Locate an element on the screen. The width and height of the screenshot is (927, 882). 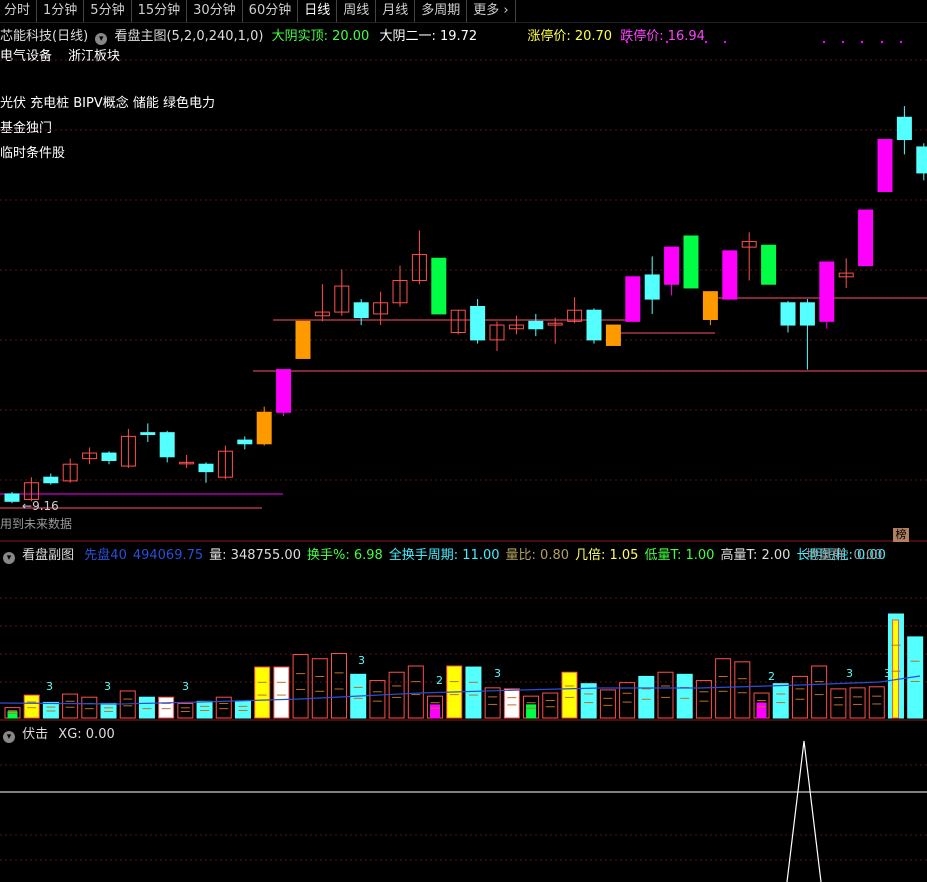
sub-value-2: 量: 348755.00 is located at coordinates (255, 555).